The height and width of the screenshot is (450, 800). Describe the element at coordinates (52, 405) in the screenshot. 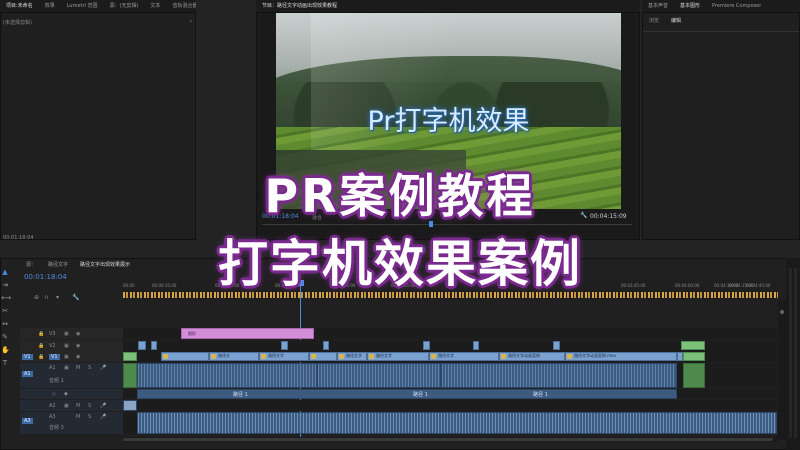

I see `track-a2-label: A2` at that location.